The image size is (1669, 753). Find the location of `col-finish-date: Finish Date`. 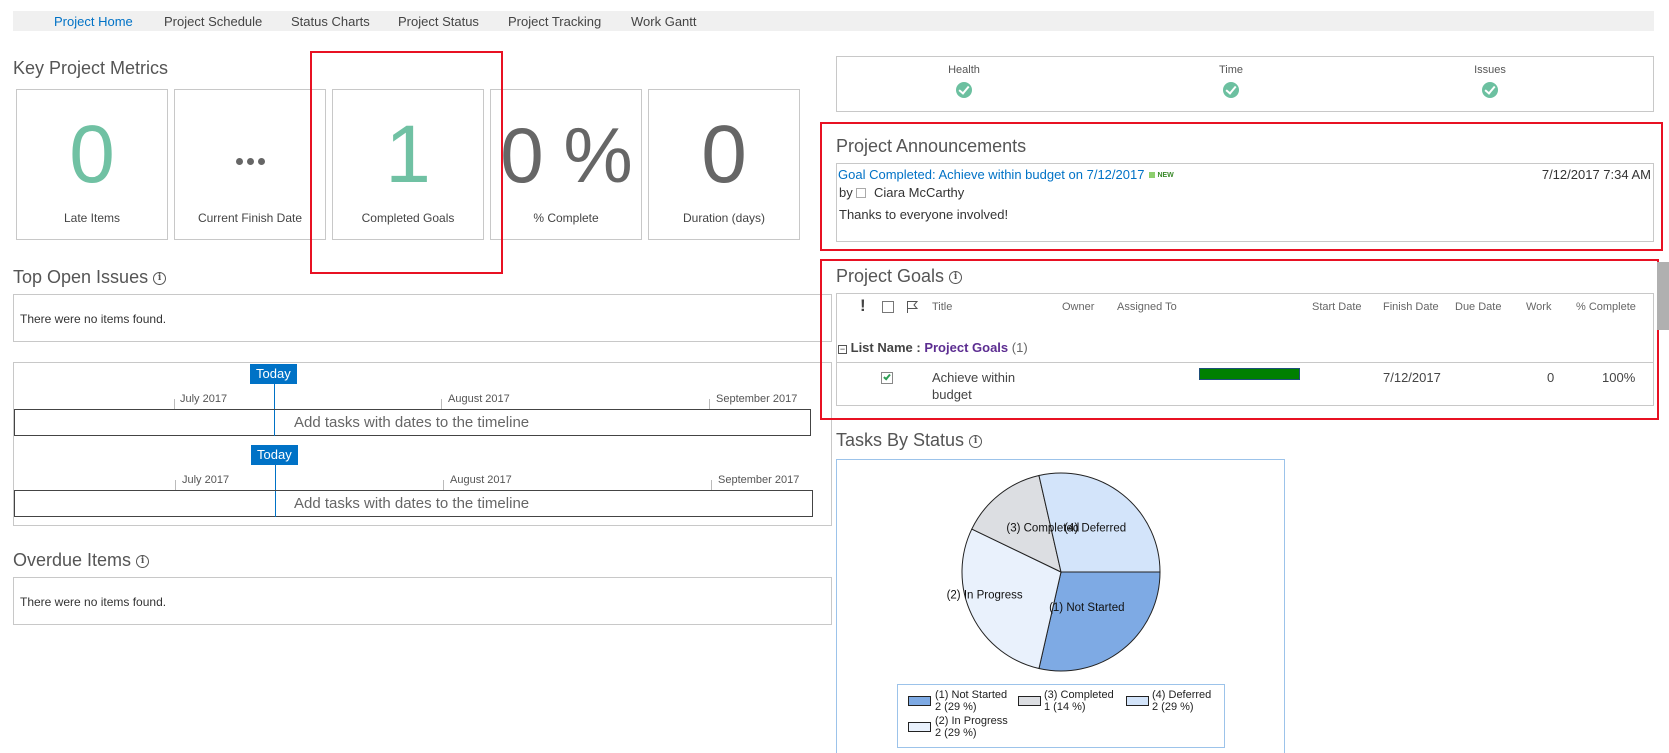

col-finish-date: Finish Date is located at coordinates (1411, 307).